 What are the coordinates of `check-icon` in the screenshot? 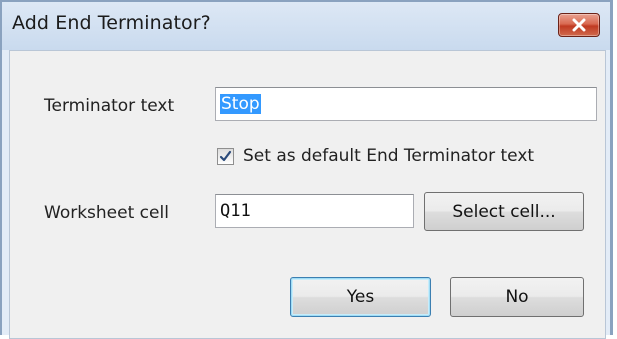 It's located at (225, 156).